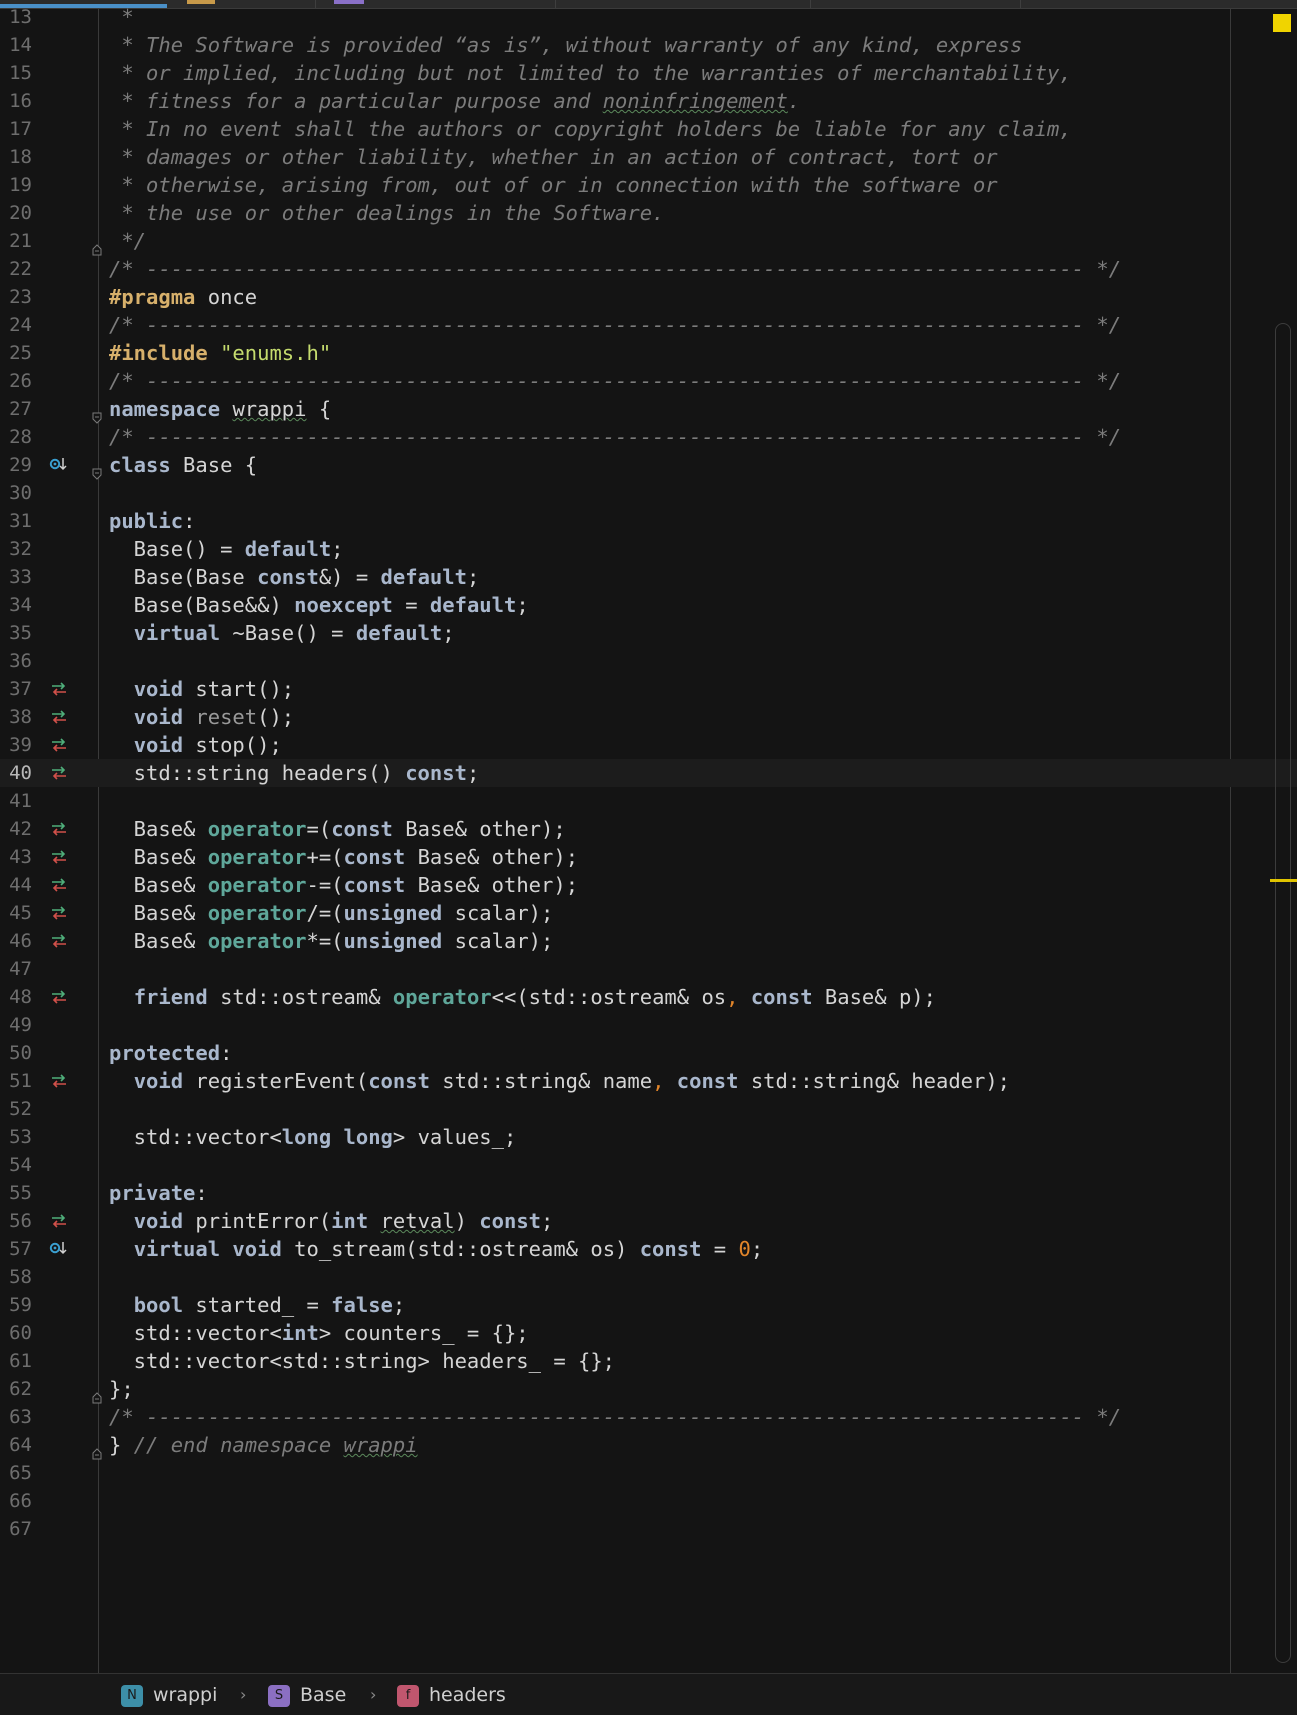 This screenshot has height=1715, width=1297. What do you see at coordinates (16, 1445) in the screenshot?
I see `line-number: 64` at bounding box center [16, 1445].